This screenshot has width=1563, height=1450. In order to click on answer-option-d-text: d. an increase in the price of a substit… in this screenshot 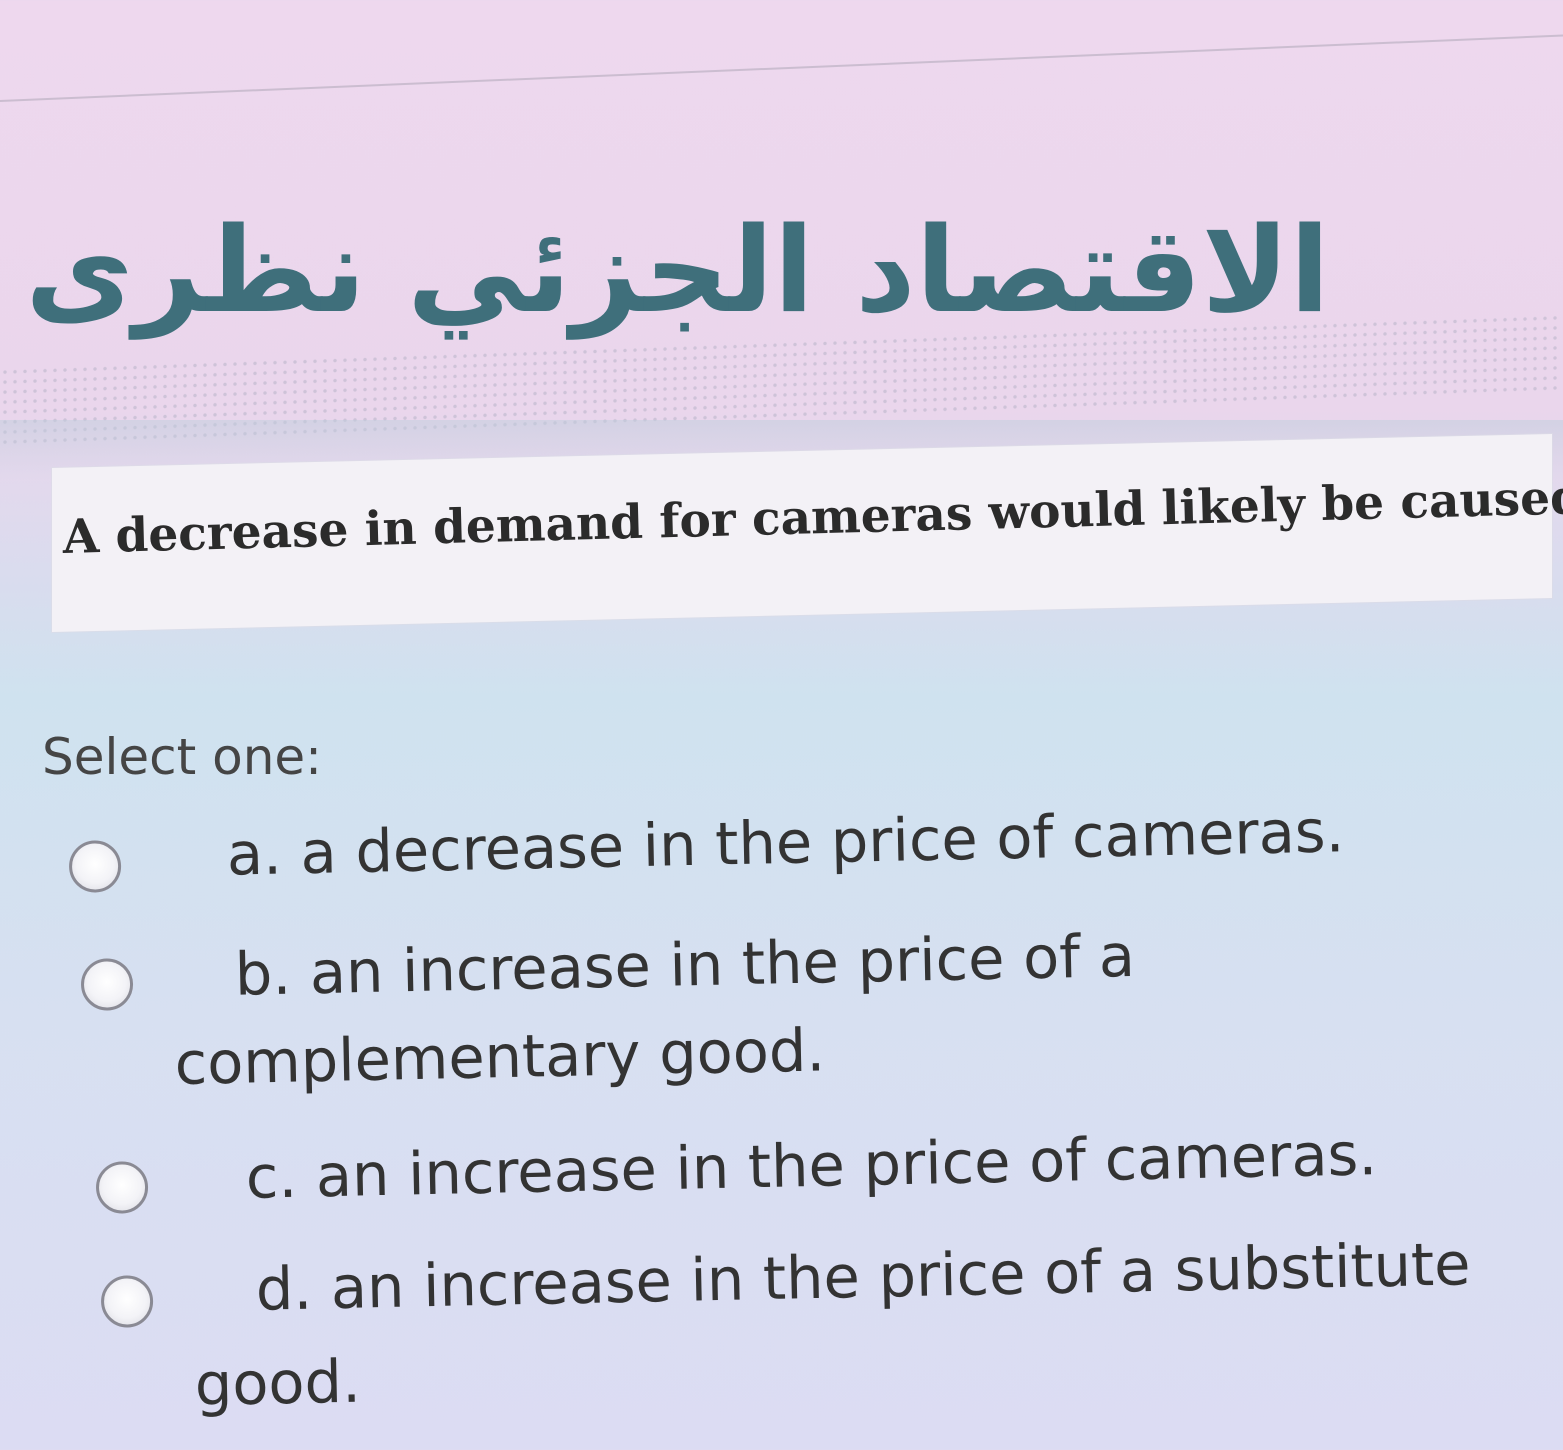, I will do `click(863, 1276)`.